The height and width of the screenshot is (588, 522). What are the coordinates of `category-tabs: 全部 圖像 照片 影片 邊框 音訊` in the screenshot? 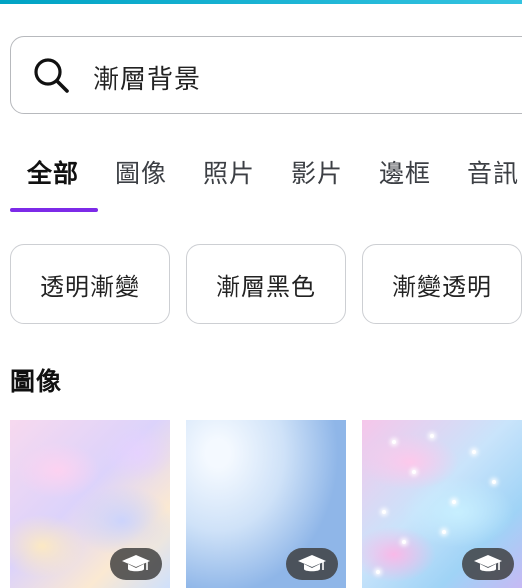 It's located at (261, 181).